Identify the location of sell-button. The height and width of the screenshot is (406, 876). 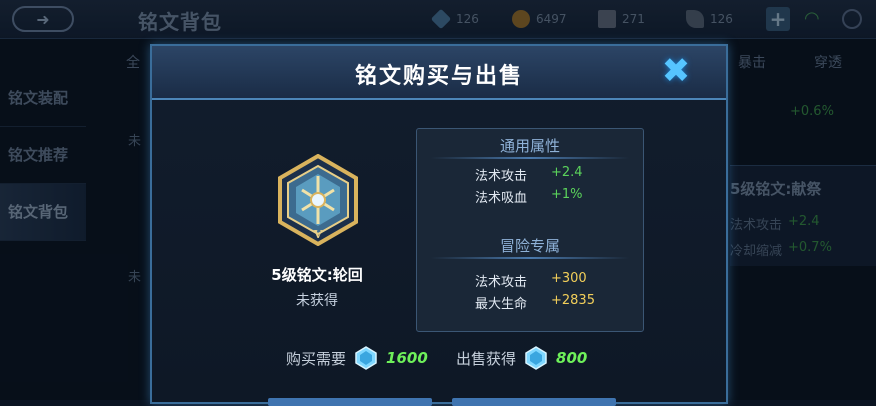
(534, 402).